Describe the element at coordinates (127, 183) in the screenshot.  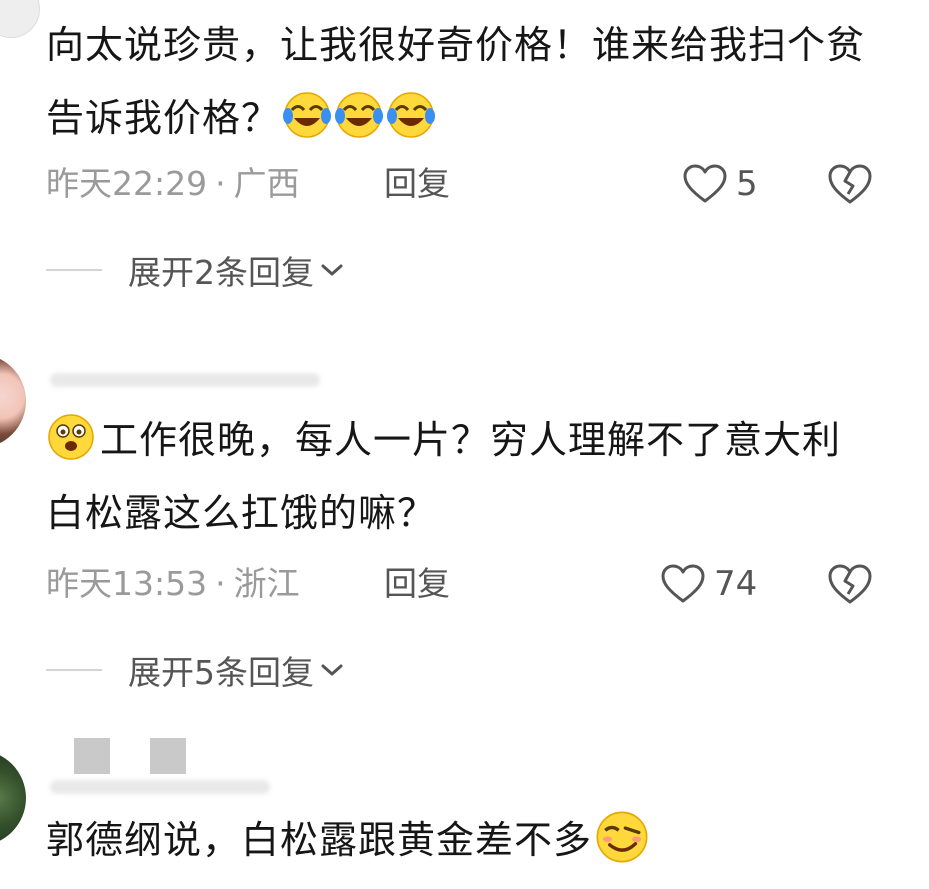
I see `comment-time: 昨天22:29` at that location.